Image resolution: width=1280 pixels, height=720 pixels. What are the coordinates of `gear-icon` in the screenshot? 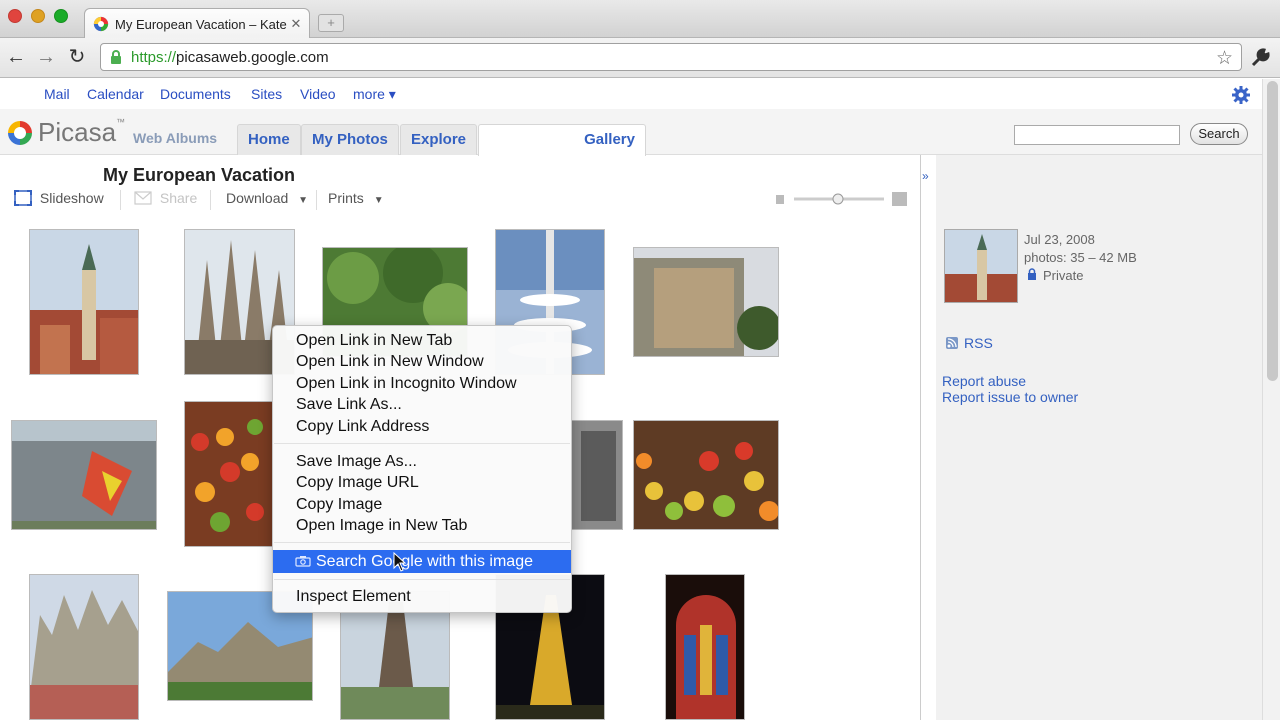 It's located at (1241, 95).